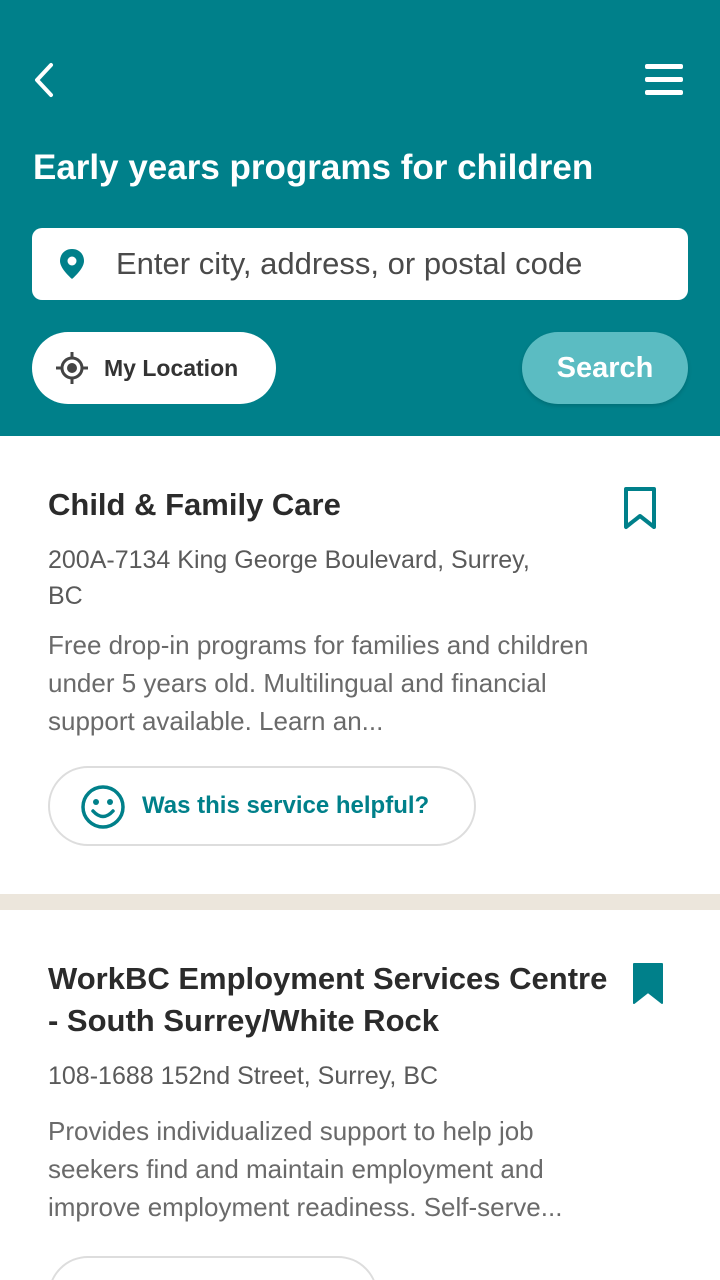  I want to click on menu-button, so click(664, 80).